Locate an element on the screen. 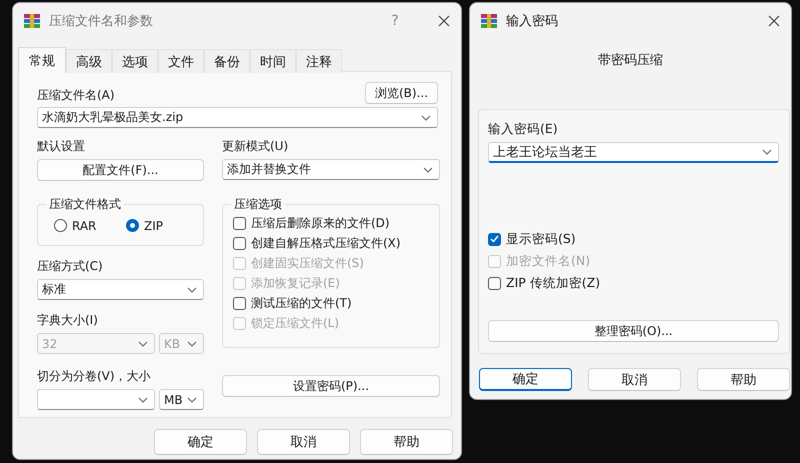 Image resolution: width=800 pixels, height=463 pixels. field-label: 压缩文件名(A) is located at coordinates (76, 95).